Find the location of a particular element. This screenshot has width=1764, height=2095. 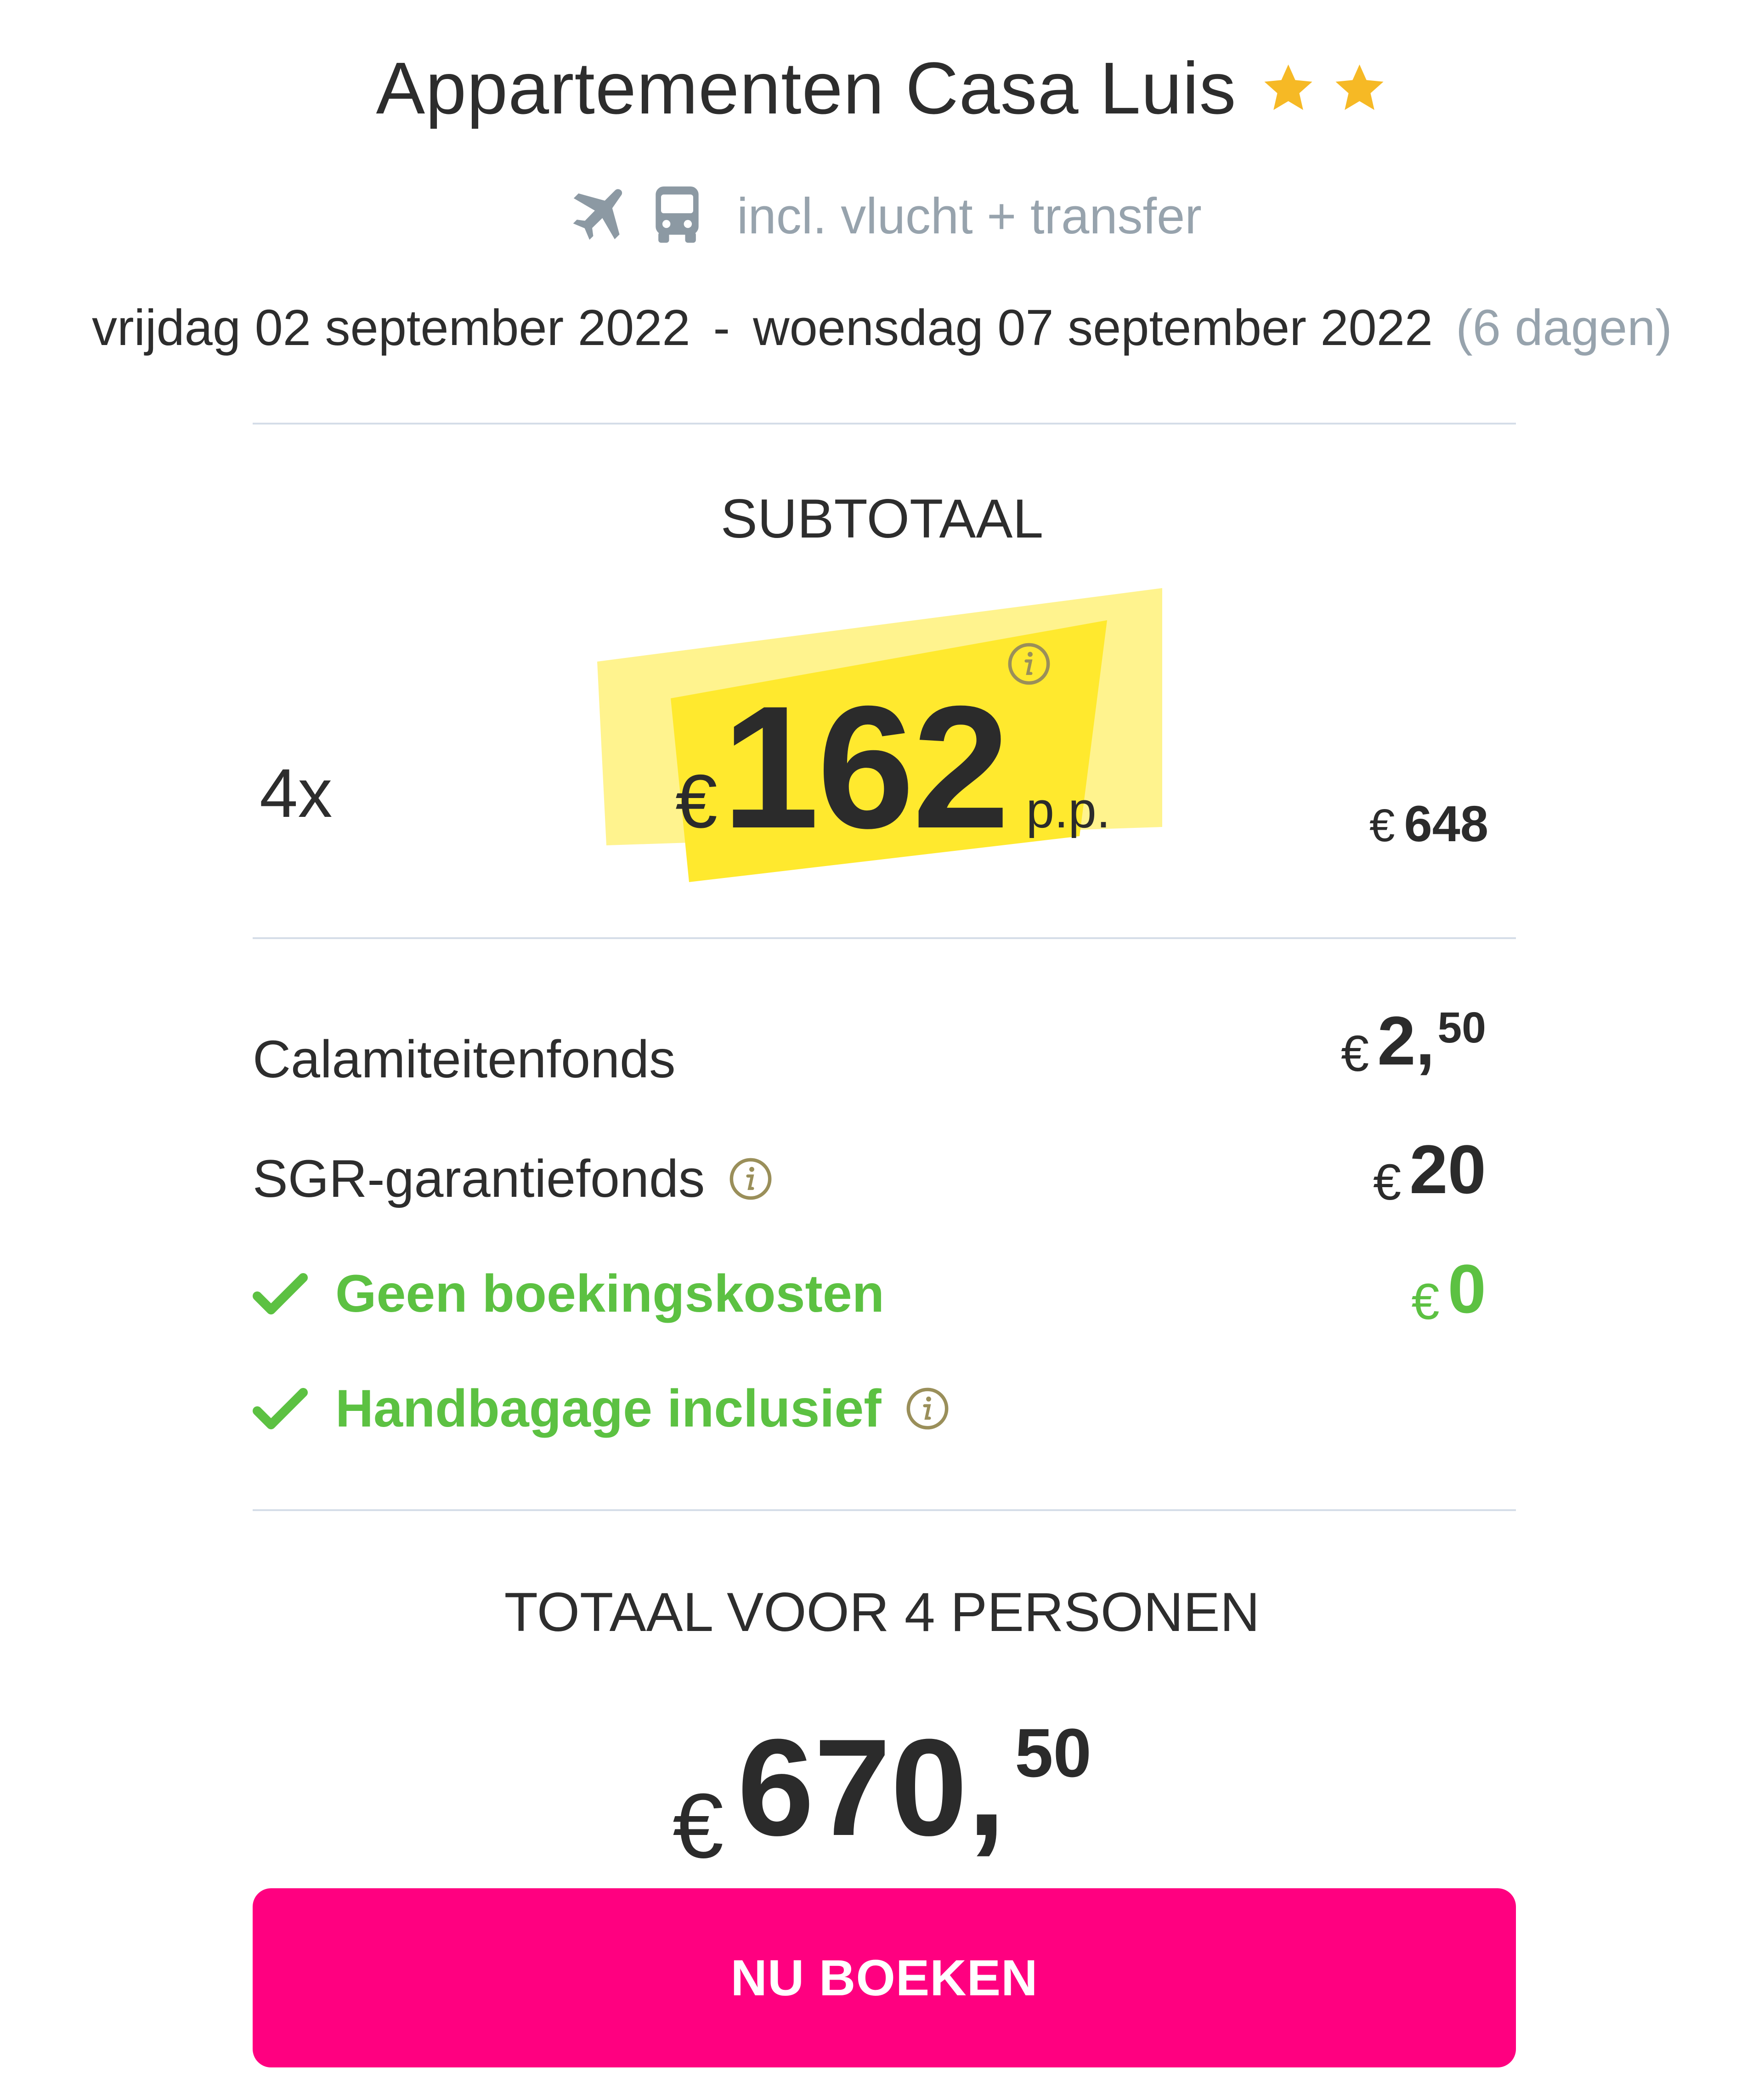

fee-decimal: 50 is located at coordinates (1461, 1027).